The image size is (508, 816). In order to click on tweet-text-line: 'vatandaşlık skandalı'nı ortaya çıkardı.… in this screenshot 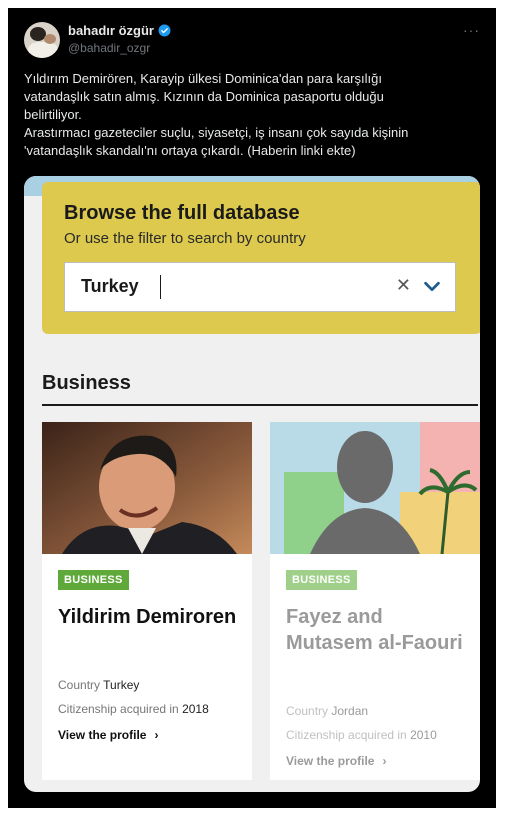, I will do `click(190, 150)`.